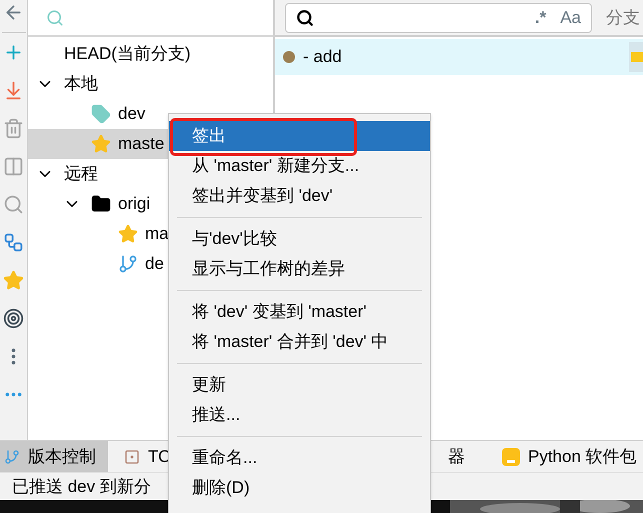  What do you see at coordinates (299, 312) in the screenshot?
I see `menu-item: 将 'dev' 变基到 'master'` at bounding box center [299, 312].